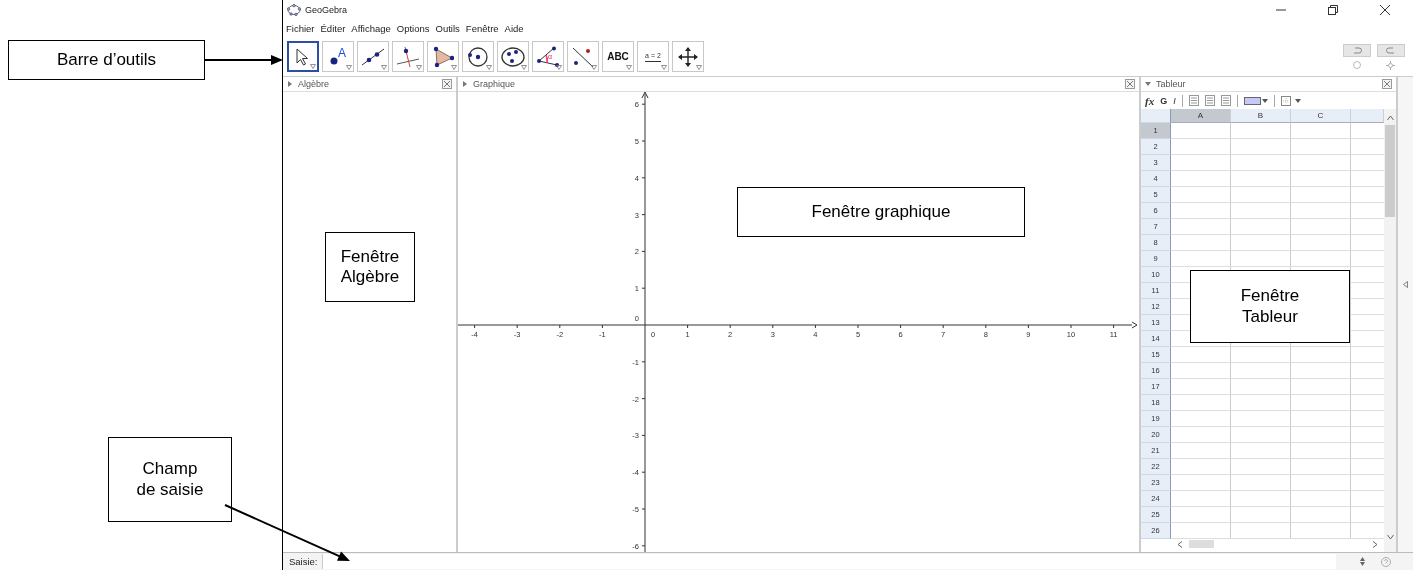 The width and height of the screenshot is (1413, 570). I want to click on tool-button: ABC, so click(618, 56).